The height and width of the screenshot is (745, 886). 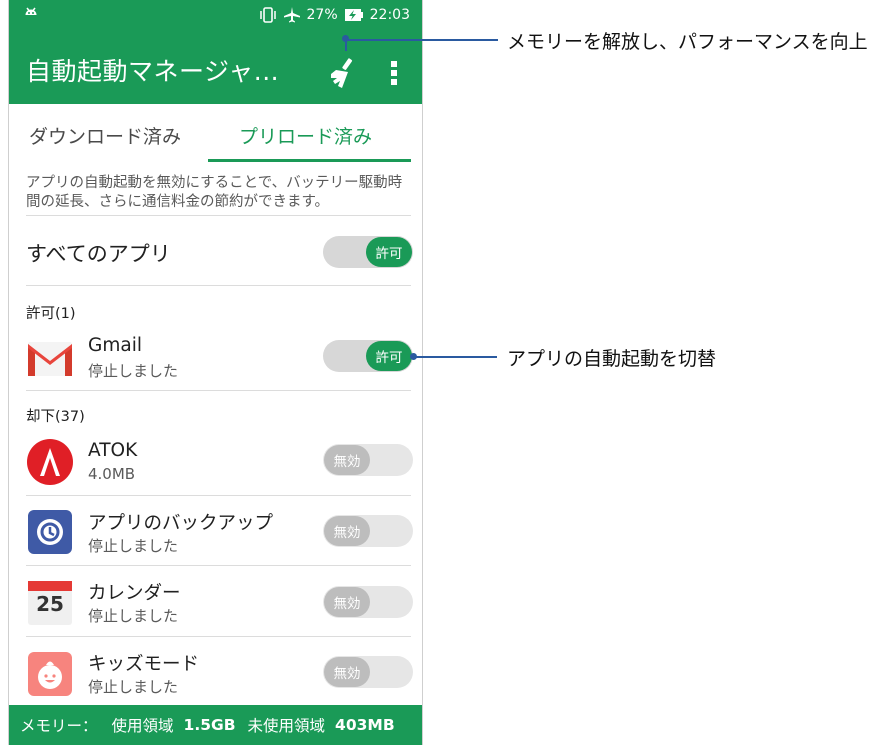 I want to click on toggle-callout-text: アプリの自動起動を切替, so click(x=612, y=359).